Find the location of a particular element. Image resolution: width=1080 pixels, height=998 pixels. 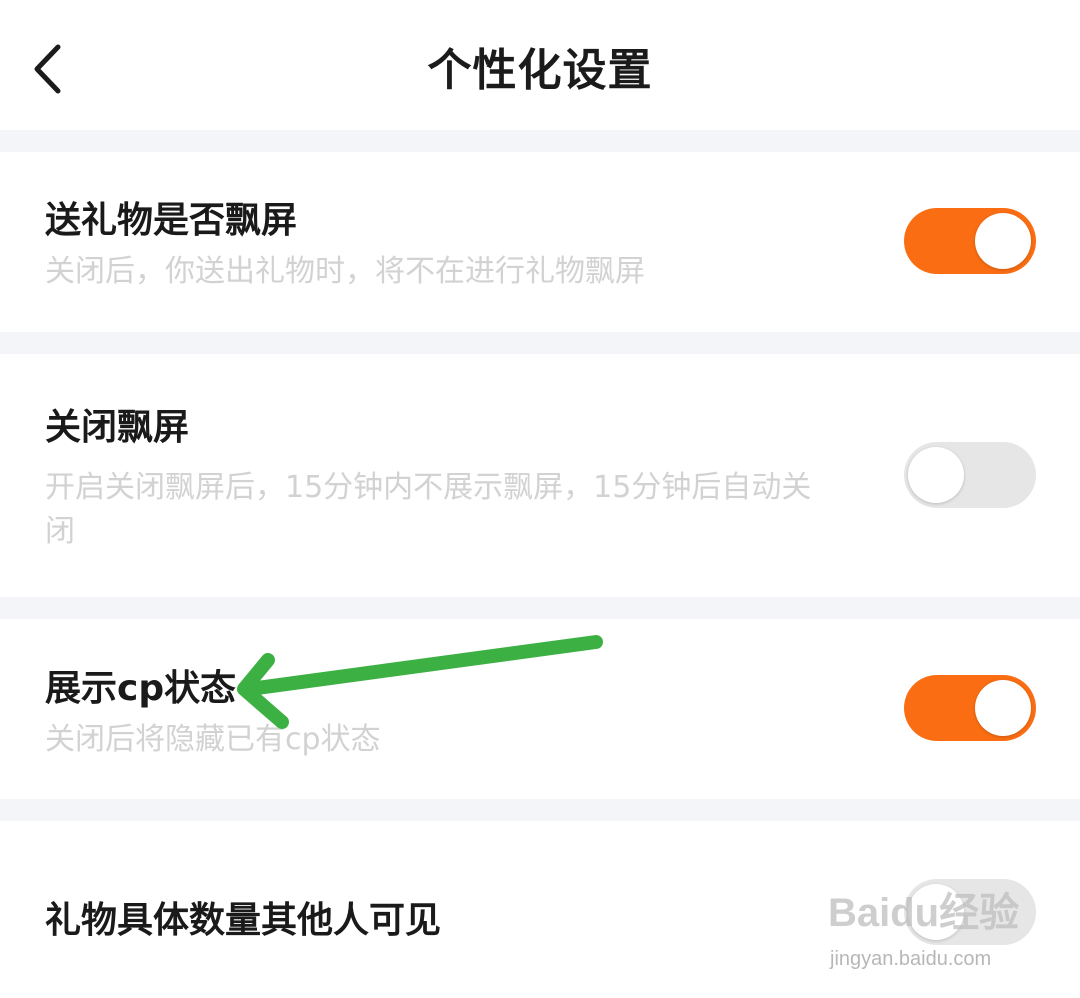

setting-description: 开启关闭飘屏后，15分钟内不展示飘屏，15分钟后自动关闭 is located at coordinates (428, 509).